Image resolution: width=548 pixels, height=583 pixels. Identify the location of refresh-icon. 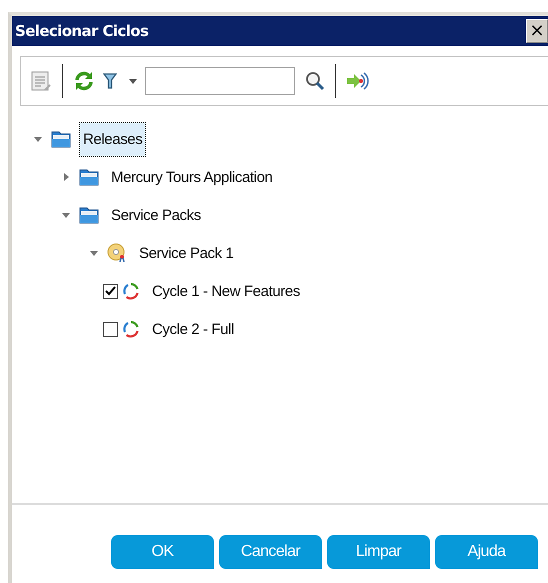
(84, 81).